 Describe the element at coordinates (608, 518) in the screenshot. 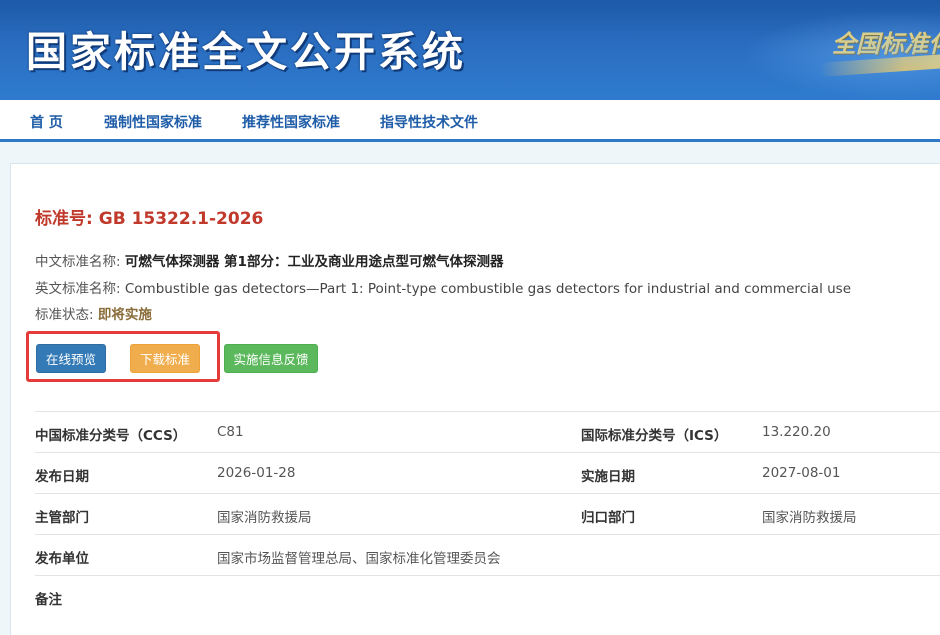

I see `responsible-dept-label: 归口部门` at that location.